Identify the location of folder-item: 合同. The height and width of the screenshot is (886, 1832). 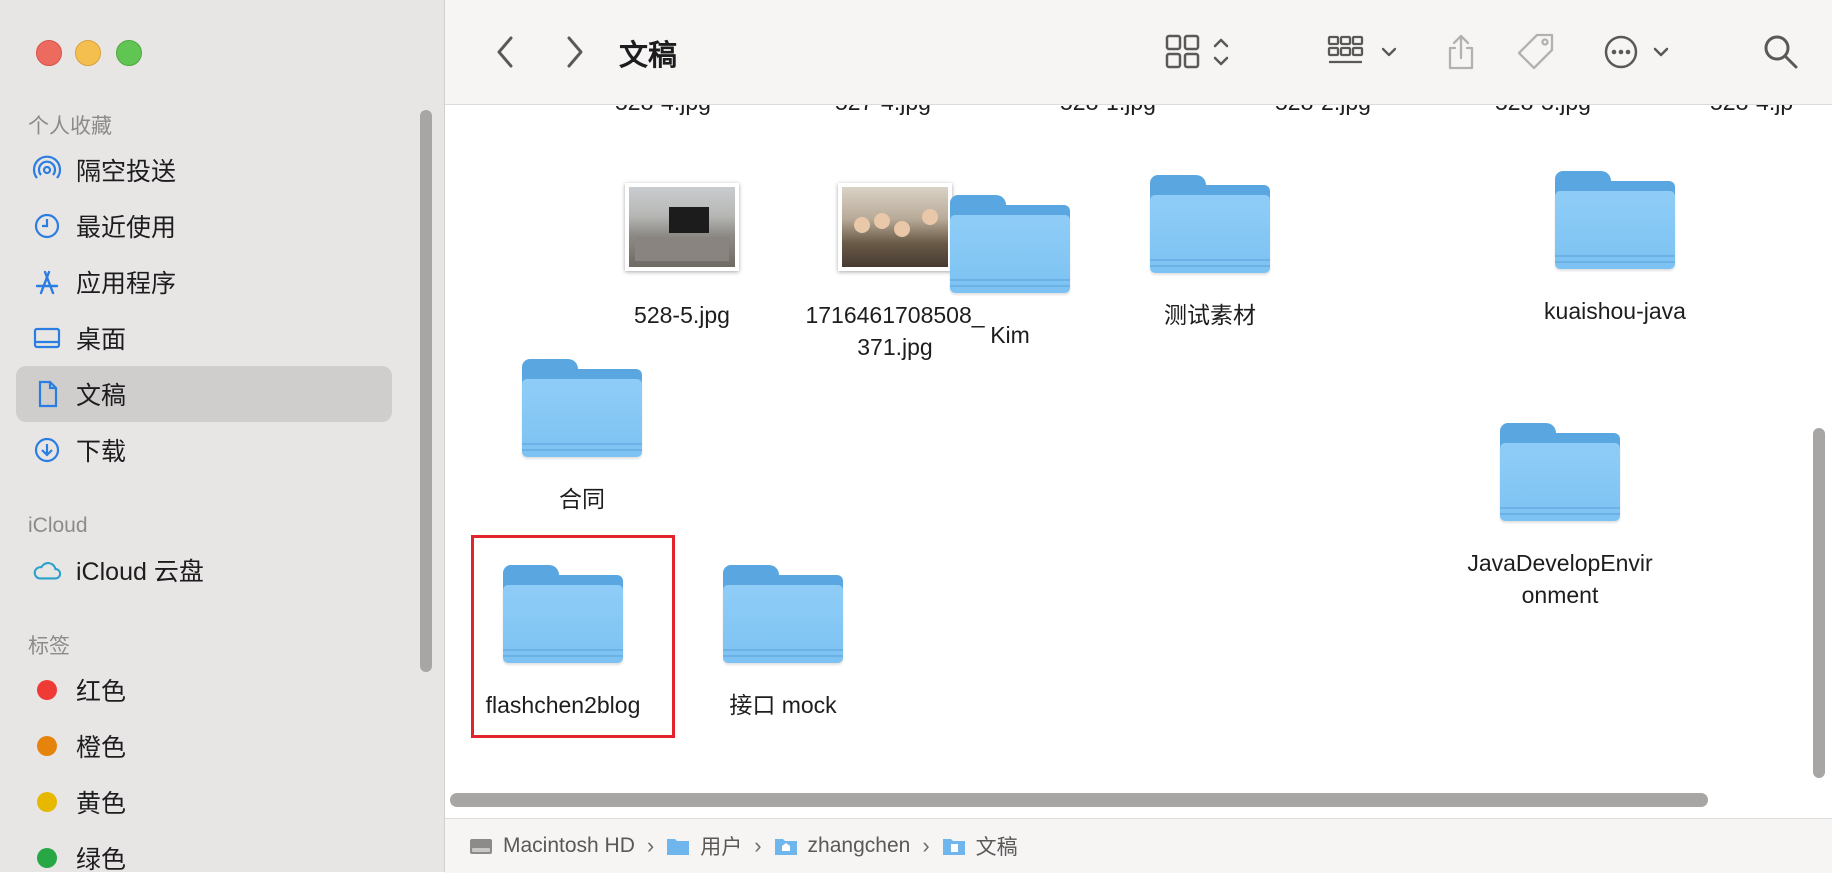
(582, 437).